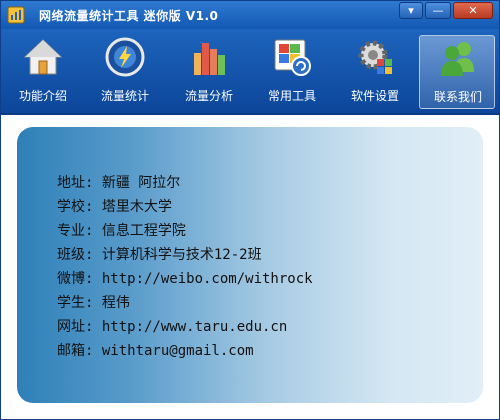 Image resolution: width=500 pixels, height=420 pixels. Describe the element at coordinates (438, 10) in the screenshot. I see `minimize-button: —` at that location.